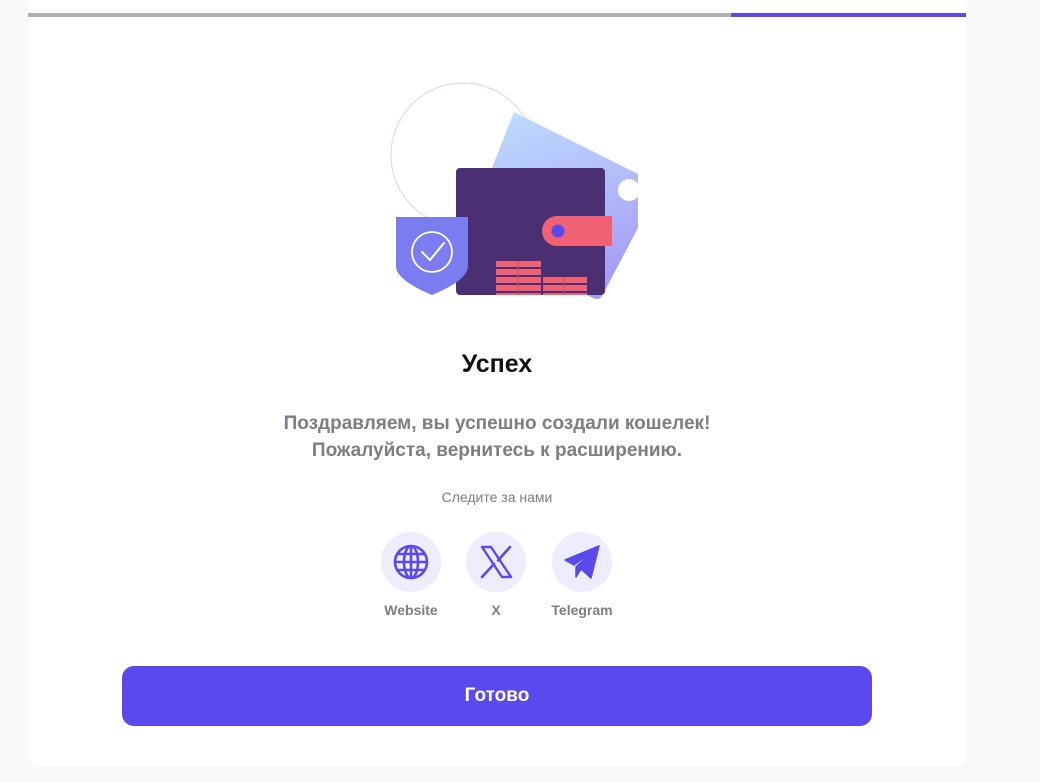 The image size is (1040, 782). I want to click on globe-icon, so click(411, 562).